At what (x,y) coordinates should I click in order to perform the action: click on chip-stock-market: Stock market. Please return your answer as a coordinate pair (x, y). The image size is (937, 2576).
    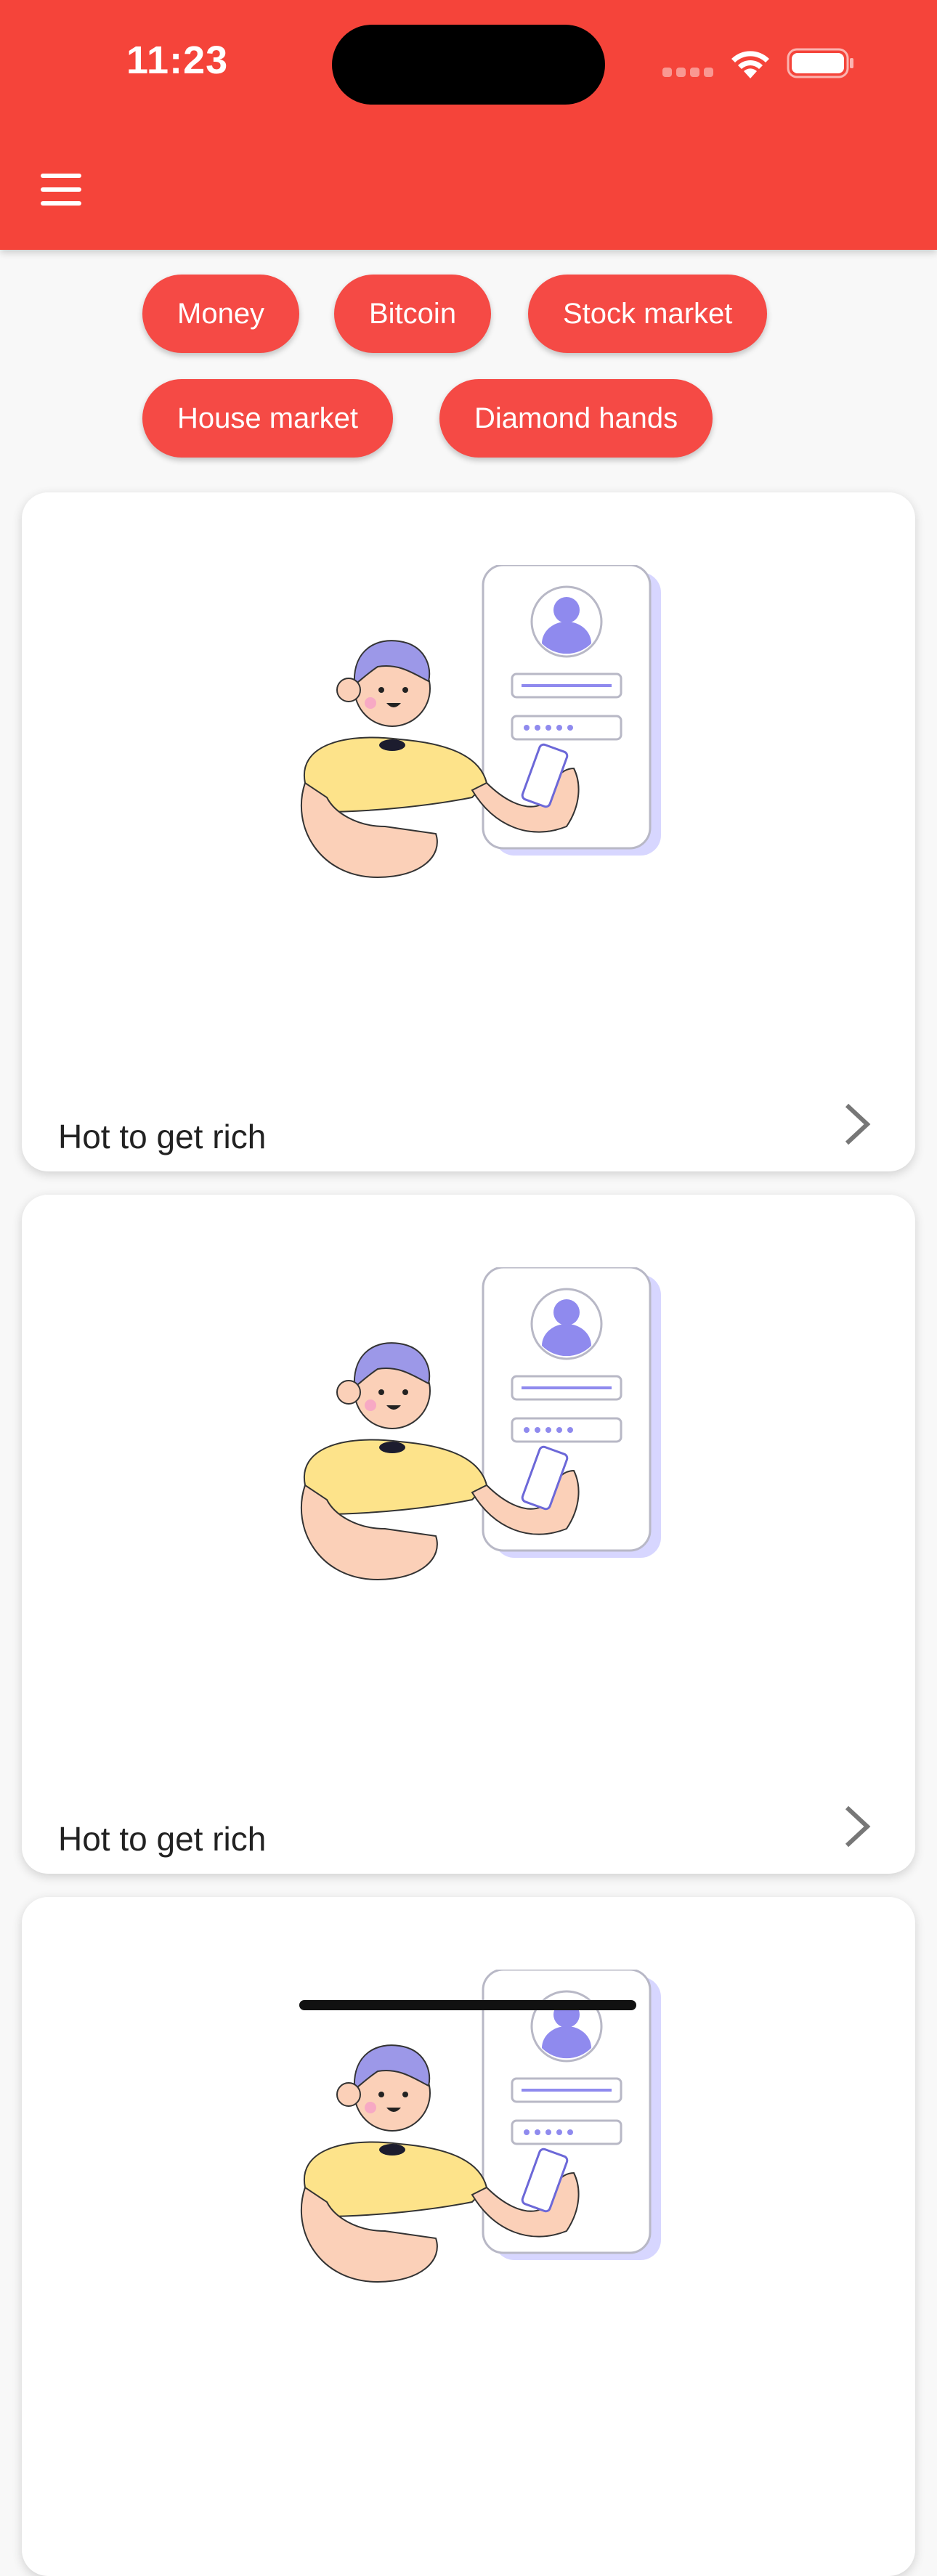
    Looking at the image, I should click on (648, 314).